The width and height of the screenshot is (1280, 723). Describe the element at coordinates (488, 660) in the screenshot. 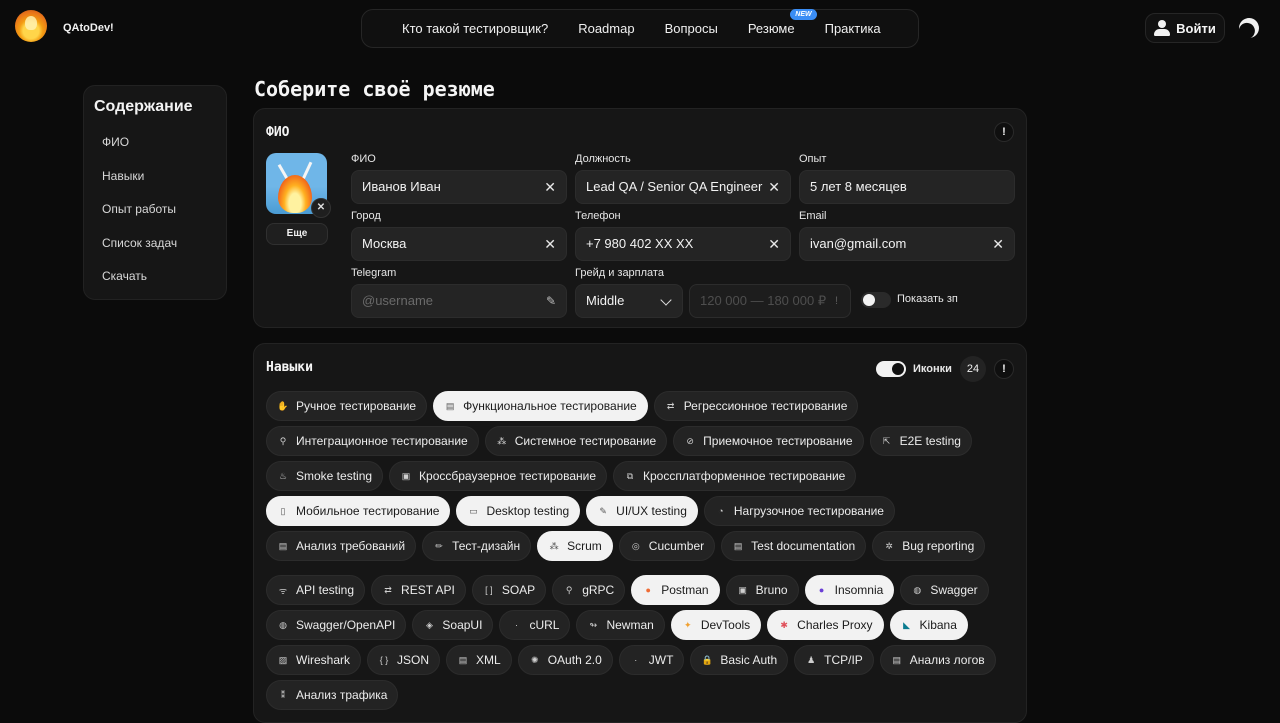

I see `skill-chip-label: XML` at that location.